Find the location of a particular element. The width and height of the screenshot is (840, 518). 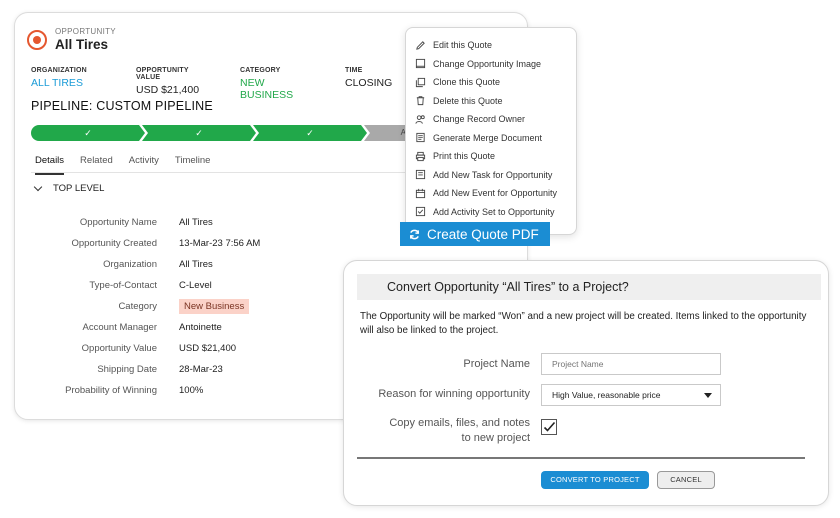

pipeline-stage-3: ✓ is located at coordinates (310, 133).